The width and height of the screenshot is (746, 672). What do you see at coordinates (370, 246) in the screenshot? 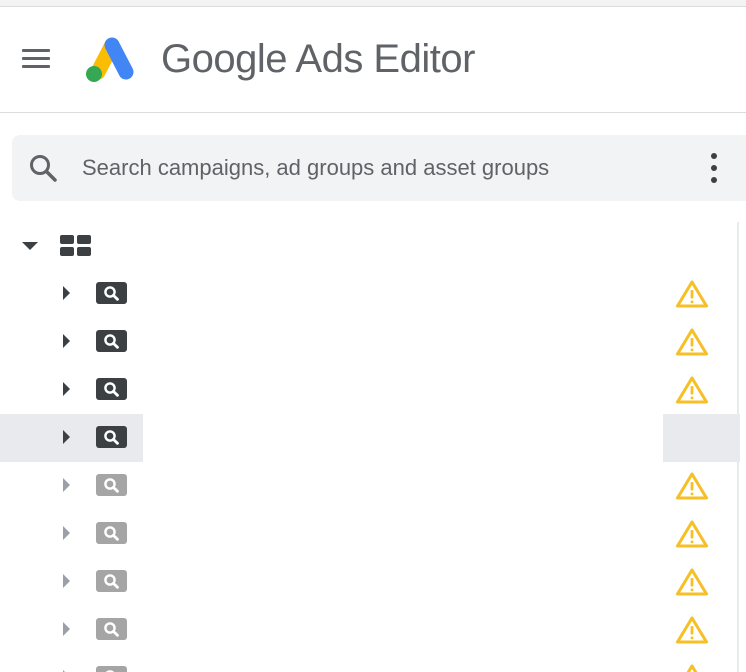
I see `tree-root-row` at bounding box center [370, 246].